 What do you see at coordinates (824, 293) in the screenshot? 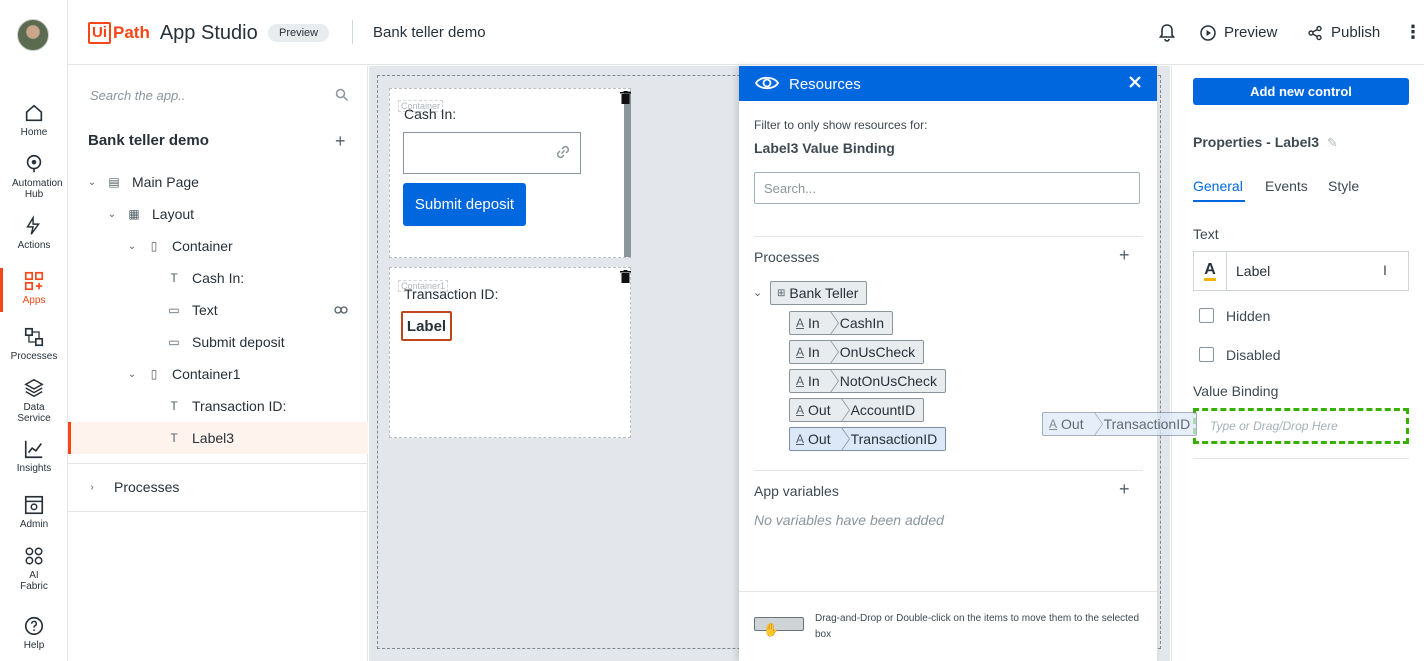
I see `process-name: Bank Teller` at bounding box center [824, 293].